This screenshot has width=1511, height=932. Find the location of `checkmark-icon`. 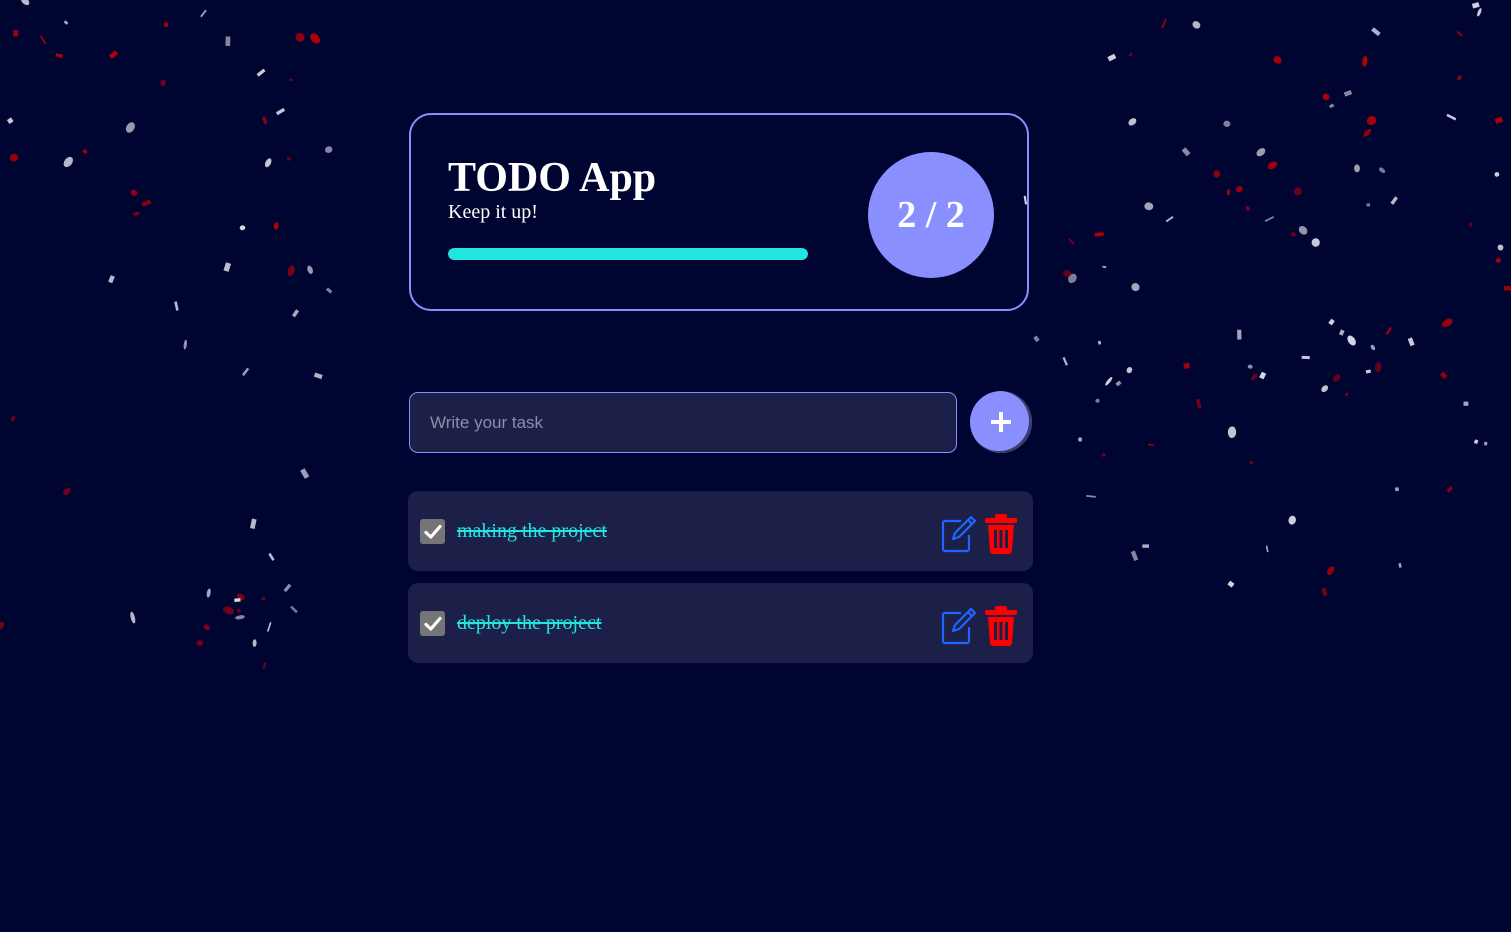

checkmark-icon is located at coordinates (432, 531).